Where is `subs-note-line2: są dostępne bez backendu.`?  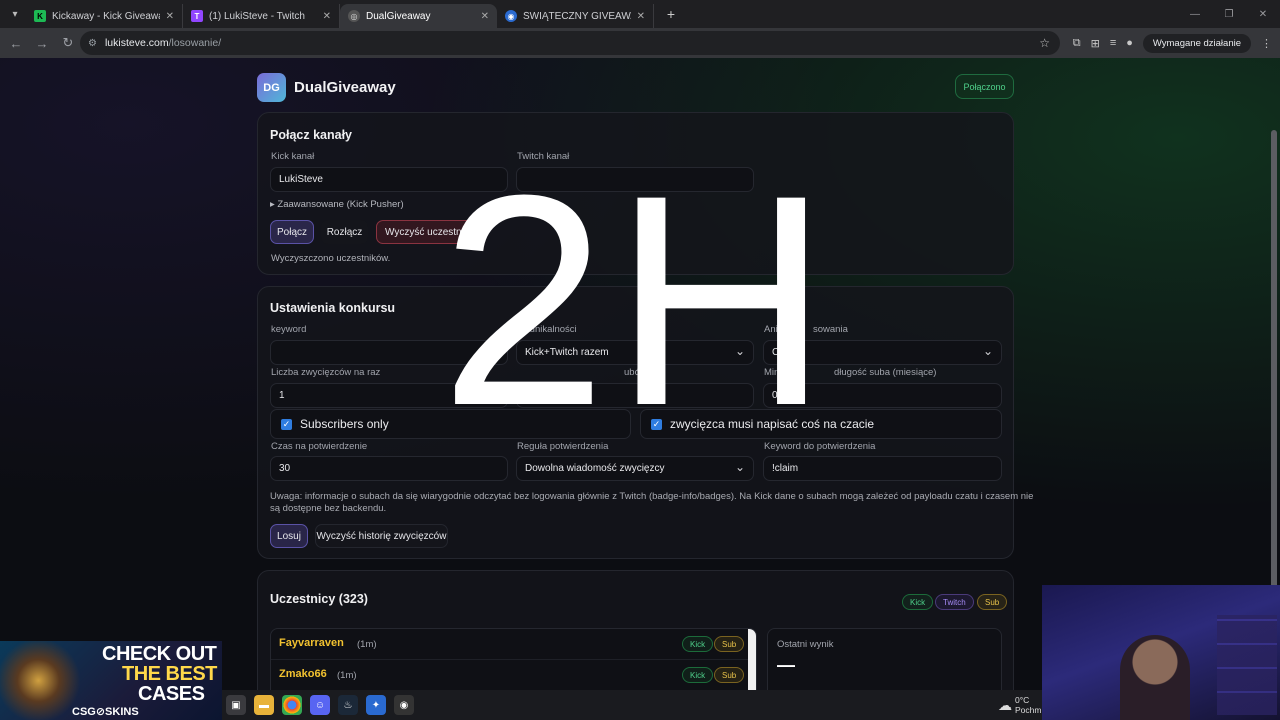 subs-note-line2: są dostępne bez backendu. is located at coordinates (328, 508).